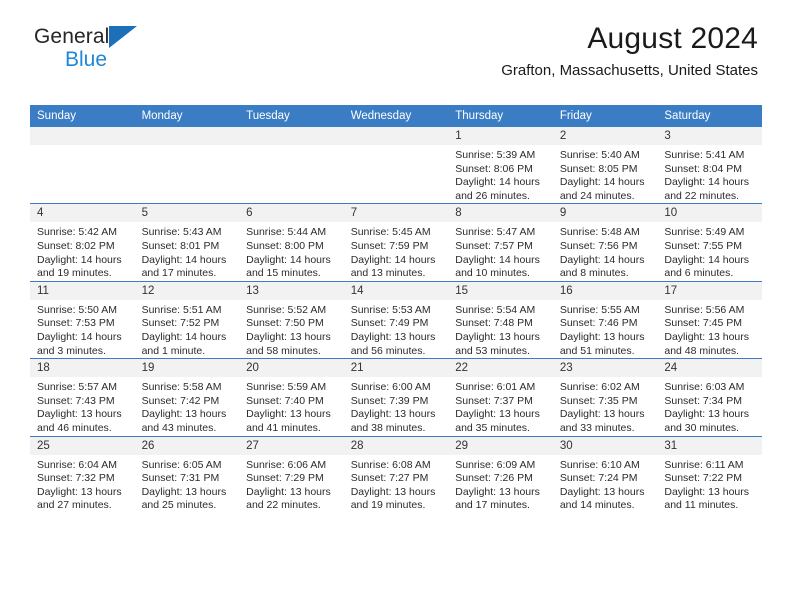  Describe the element at coordinates (291, 290) in the screenshot. I see `day-number: 13` at that location.